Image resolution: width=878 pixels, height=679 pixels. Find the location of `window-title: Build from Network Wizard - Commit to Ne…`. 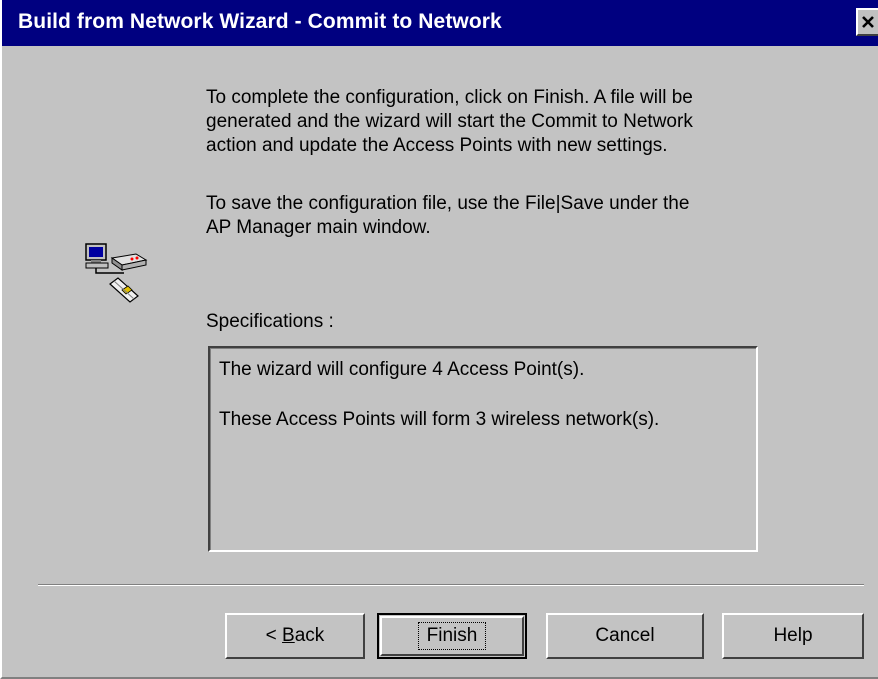

window-title: Build from Network Wizard - Commit to Ne… is located at coordinates (260, 21).